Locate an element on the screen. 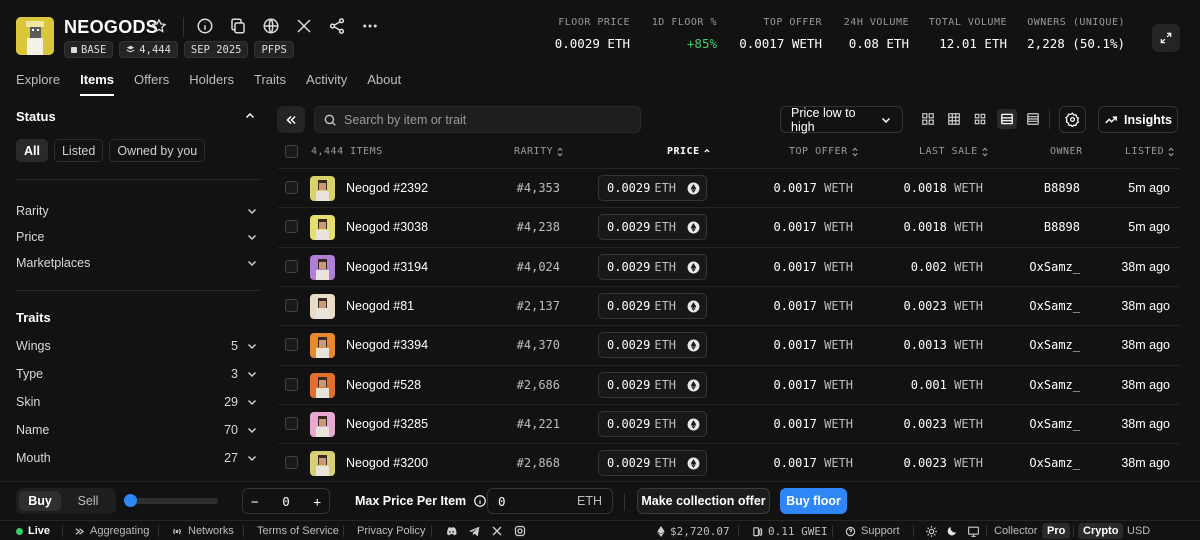 The image size is (1200, 540). filter-rarity: Rarity is located at coordinates (137, 211).